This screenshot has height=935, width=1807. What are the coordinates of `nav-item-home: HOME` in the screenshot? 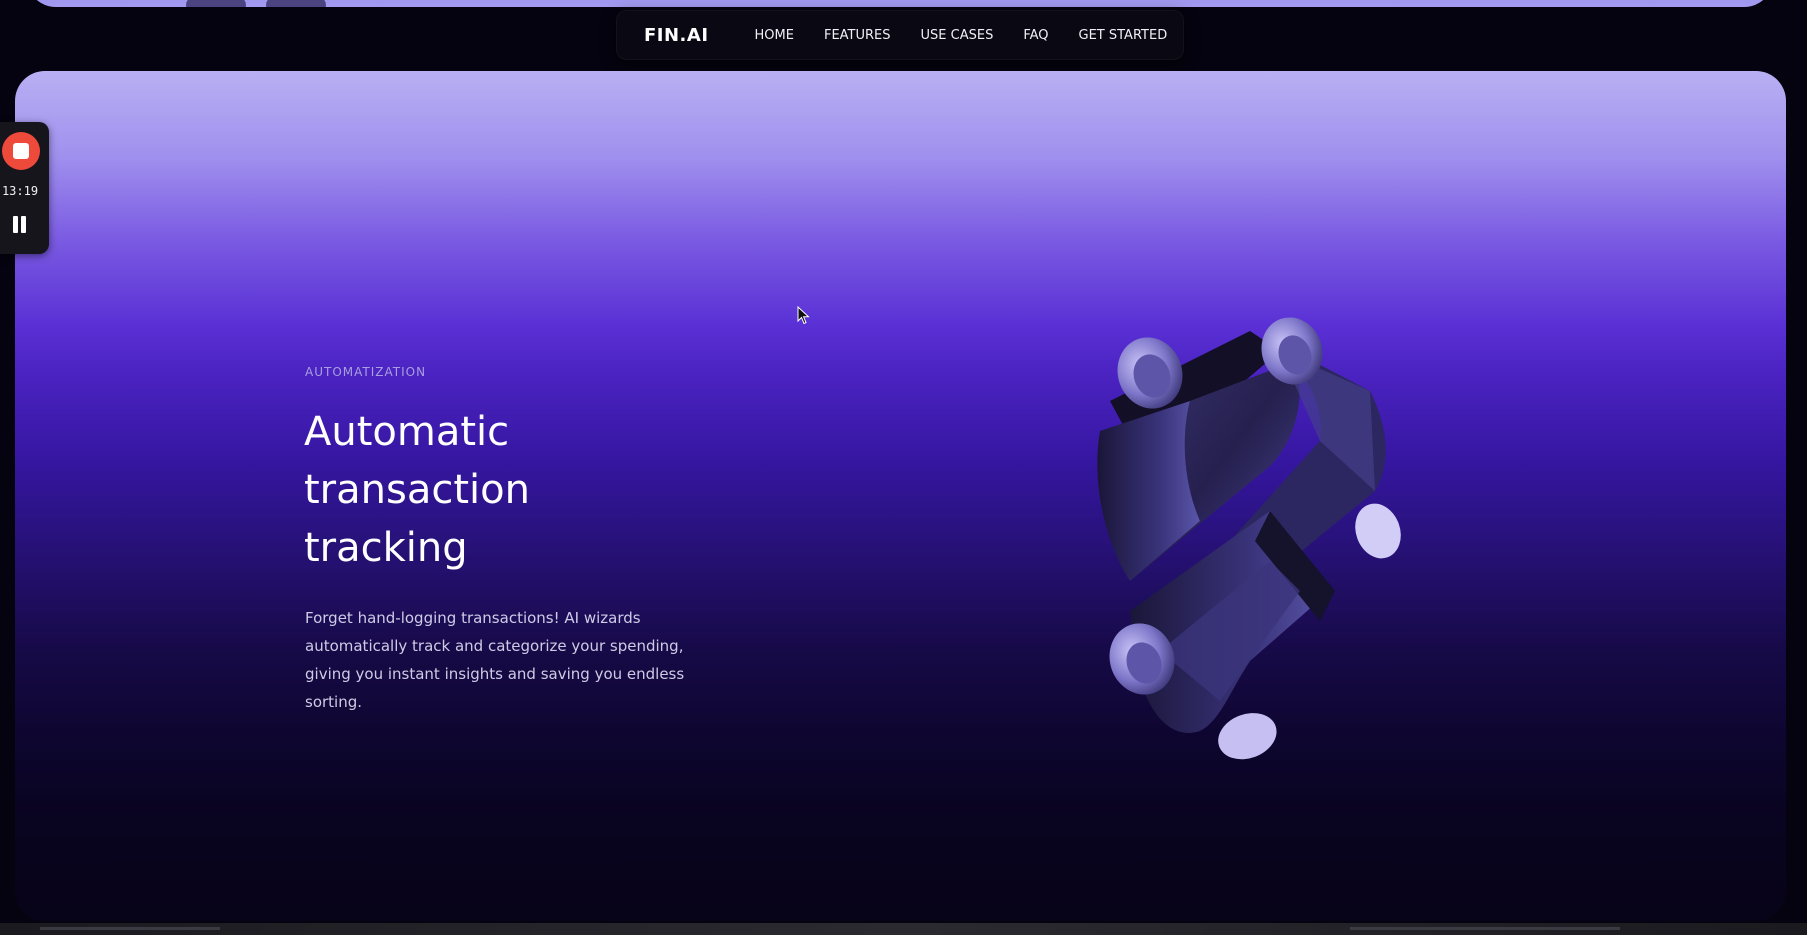 It's located at (774, 35).